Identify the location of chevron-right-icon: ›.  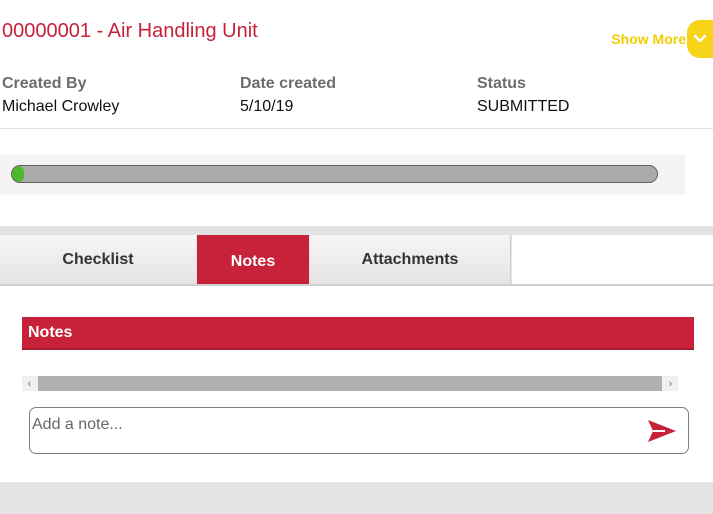
(670, 383).